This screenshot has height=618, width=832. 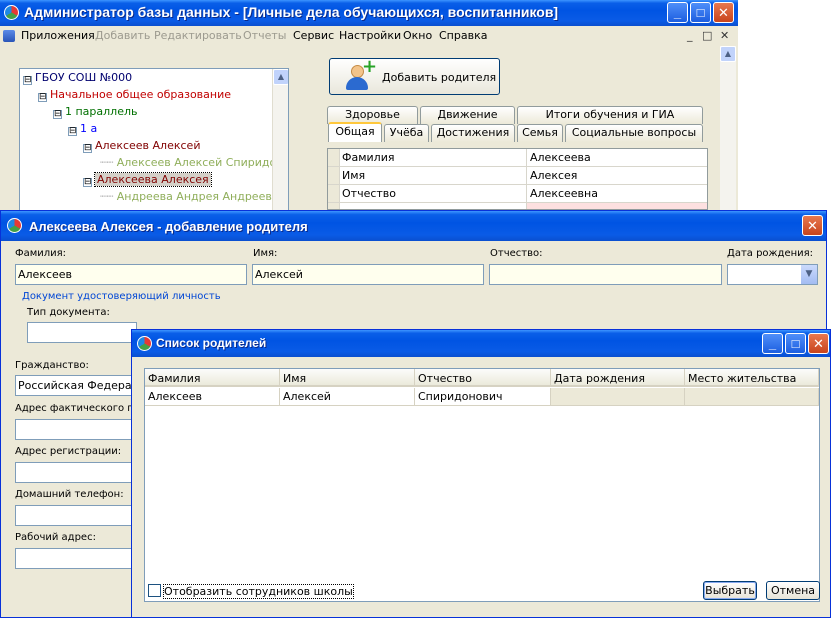 I want to click on mdi-restore-button: □, so click(x=707, y=35).